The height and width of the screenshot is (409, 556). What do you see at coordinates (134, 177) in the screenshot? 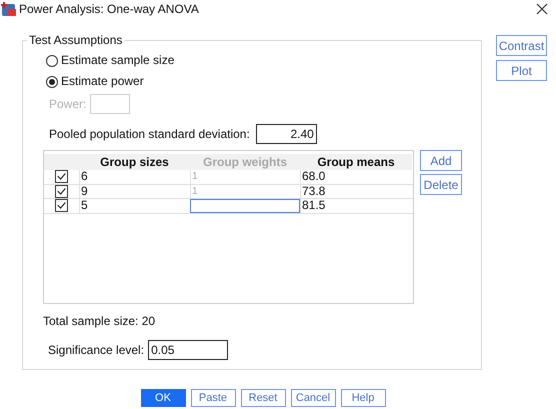
I see `table-cell: 6` at bounding box center [134, 177].